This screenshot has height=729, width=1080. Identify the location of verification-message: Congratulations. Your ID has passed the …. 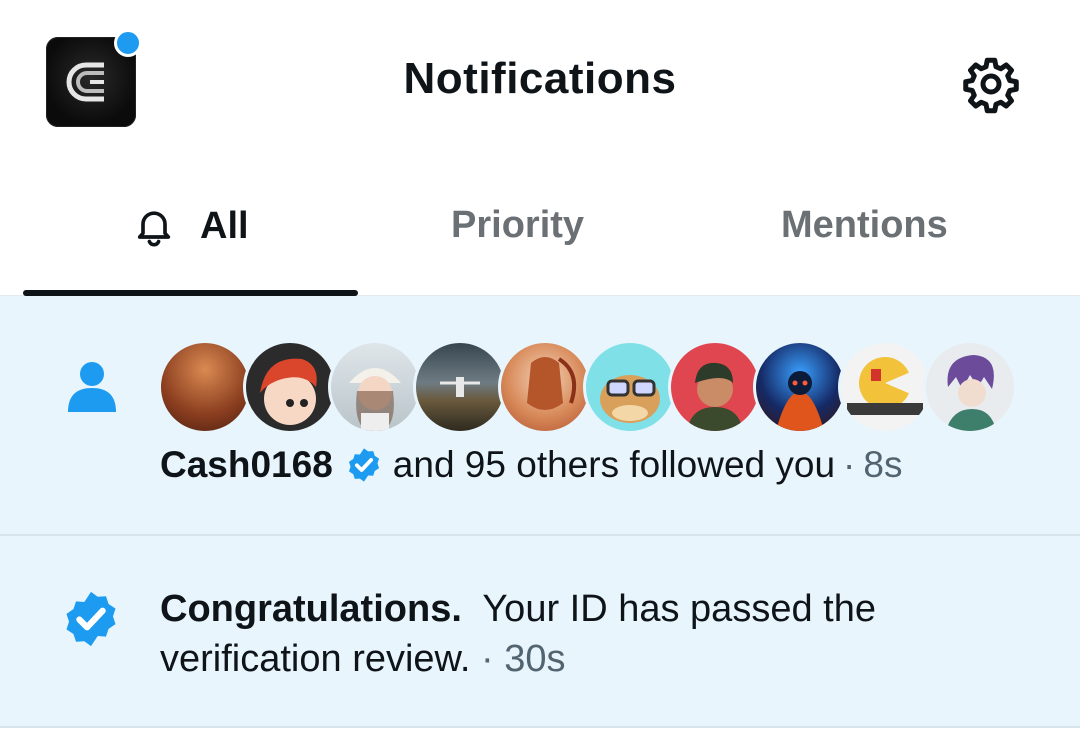
(600, 634).